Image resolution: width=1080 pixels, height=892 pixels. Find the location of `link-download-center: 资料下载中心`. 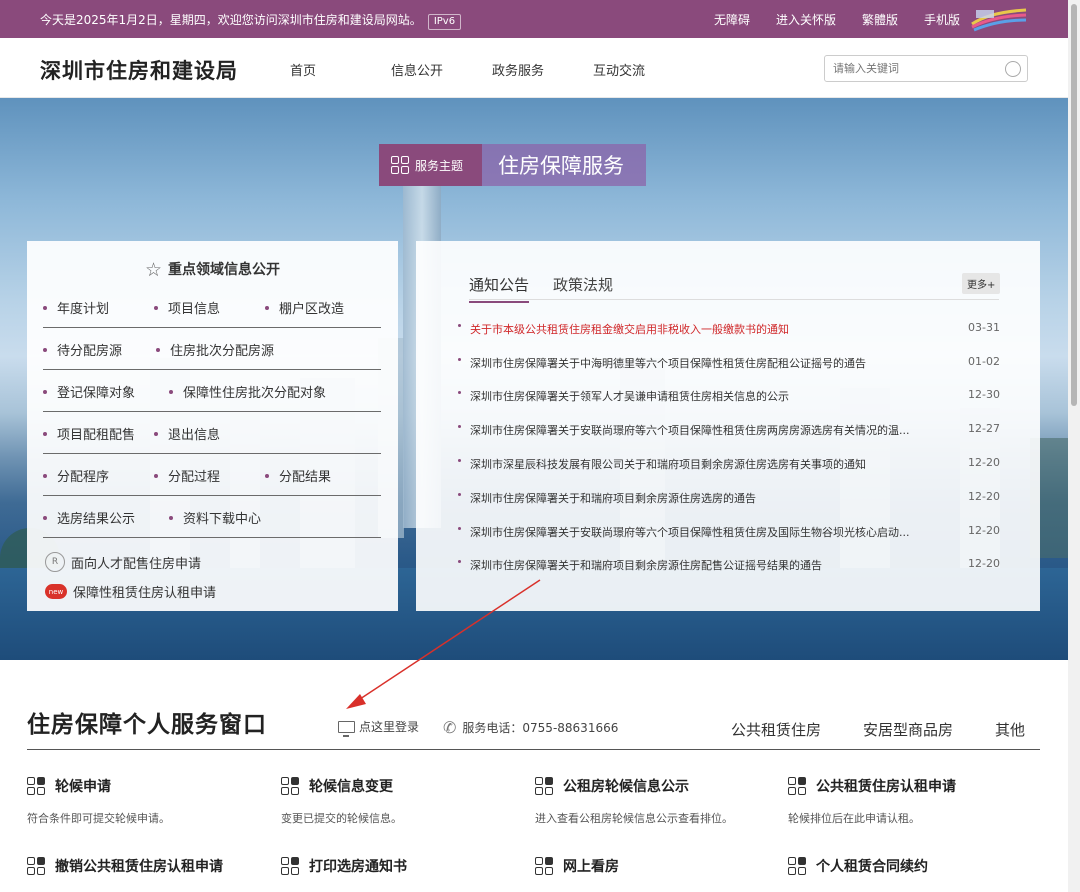

link-download-center: 资料下载中心 is located at coordinates (215, 517).